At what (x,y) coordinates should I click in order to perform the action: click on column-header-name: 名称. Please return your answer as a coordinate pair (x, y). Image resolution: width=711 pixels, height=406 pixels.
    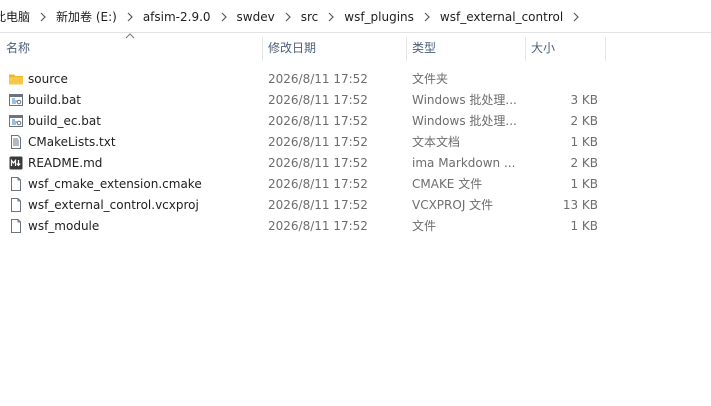
    Looking at the image, I should click on (131, 48).